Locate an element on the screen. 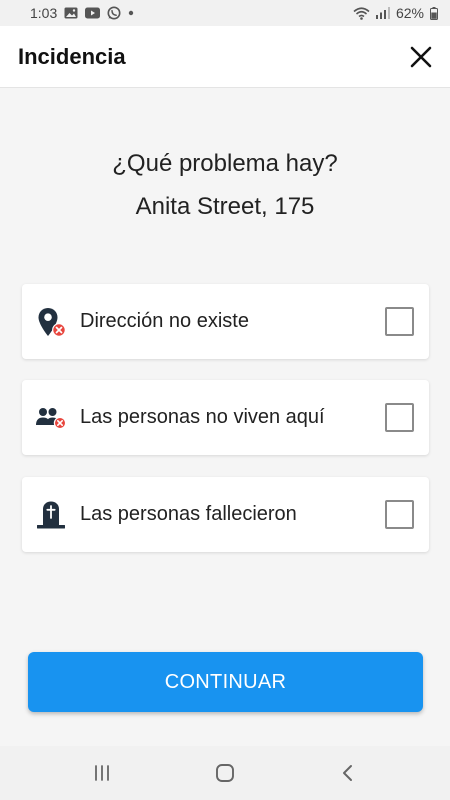 This screenshot has width=450, height=800. recent-apps-icon is located at coordinates (101, 773).